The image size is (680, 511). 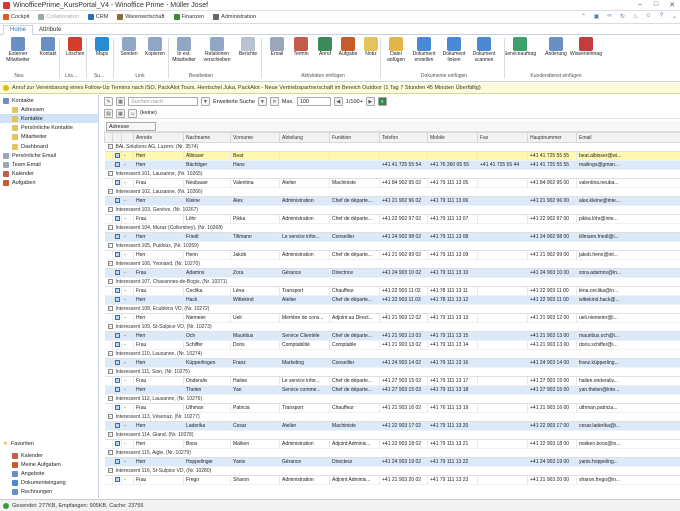 What do you see at coordinates (392, 399) in the screenshot?
I see `group-row: − Interessent 112, Lausanne, (Nr. 10276)` at bounding box center [392, 399].